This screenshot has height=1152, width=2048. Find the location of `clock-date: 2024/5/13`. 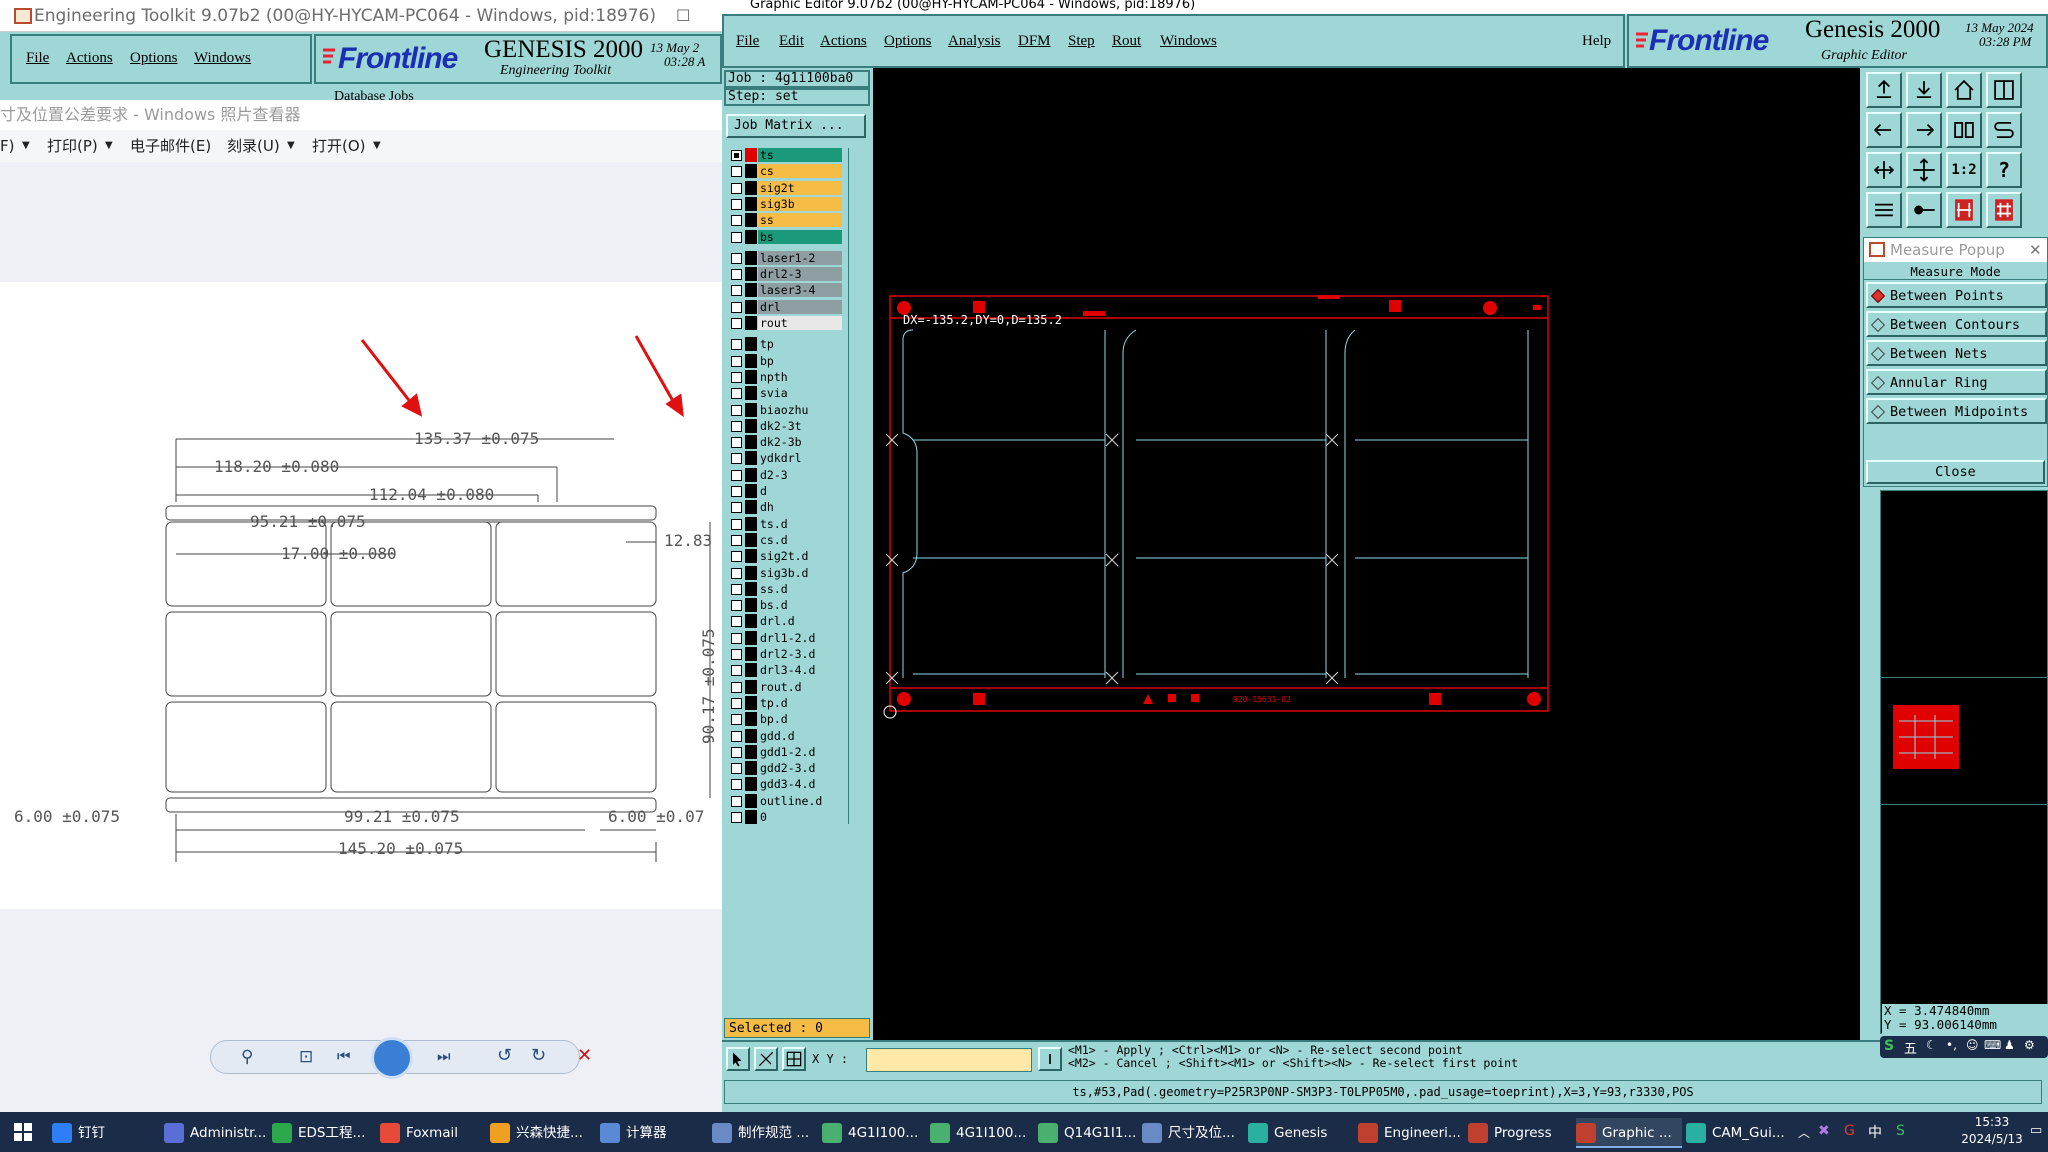

clock-date: 2024/5/13 is located at coordinates (1992, 1139).